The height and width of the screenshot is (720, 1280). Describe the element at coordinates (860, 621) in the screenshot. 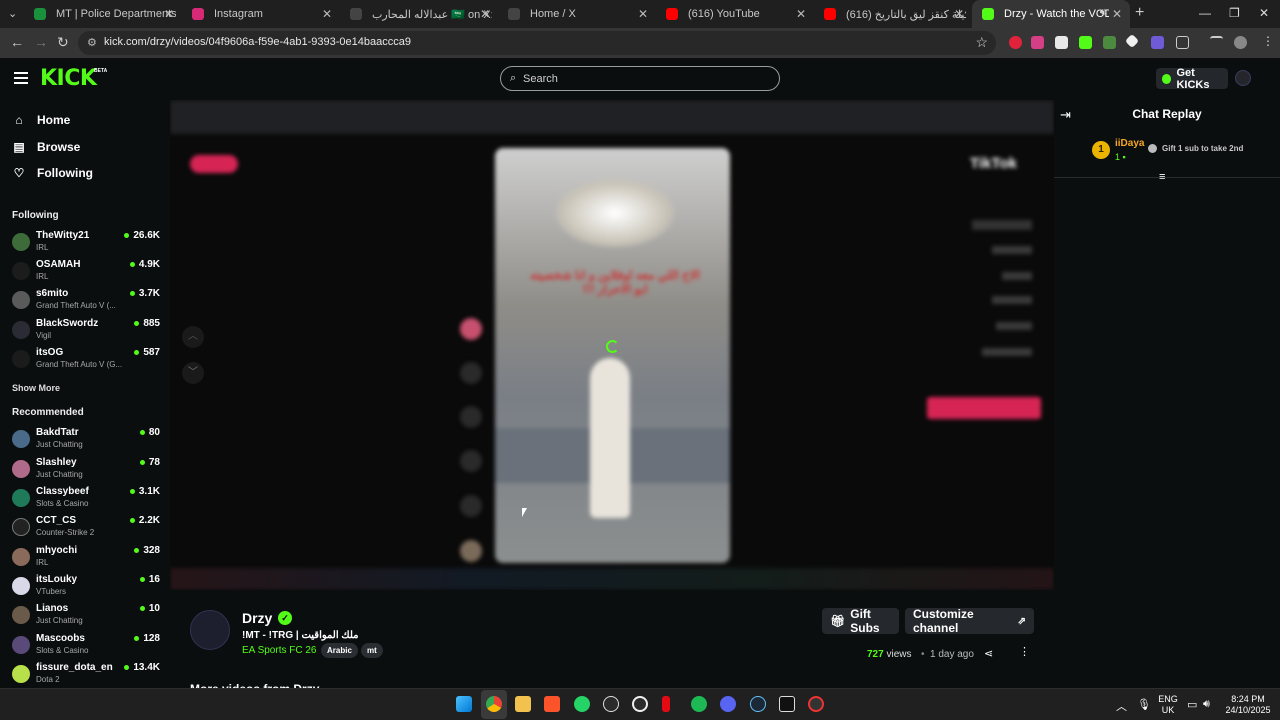

I see `gift-subs-button: 🎁︎ Gift Subs` at that location.